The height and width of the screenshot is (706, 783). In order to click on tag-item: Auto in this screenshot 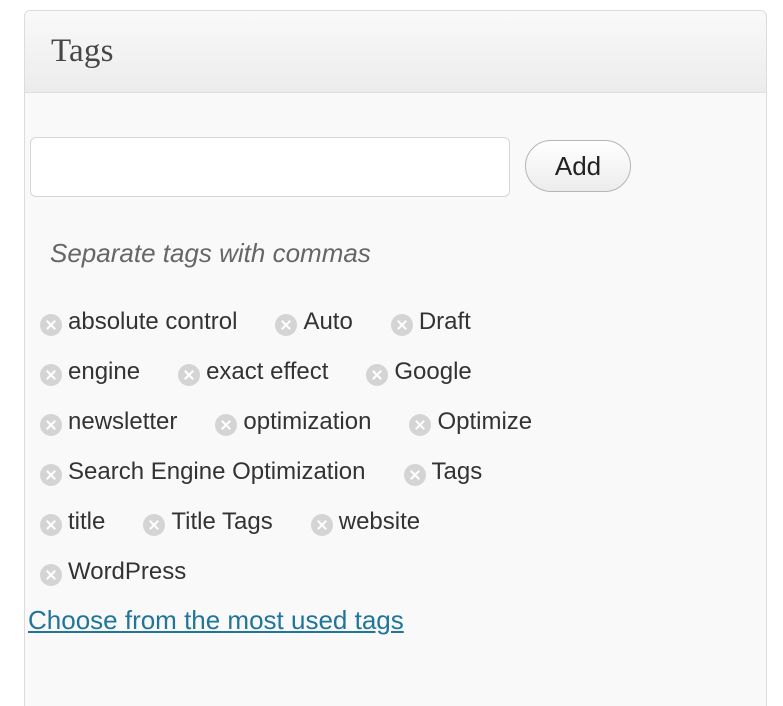, I will do `click(314, 322)`.